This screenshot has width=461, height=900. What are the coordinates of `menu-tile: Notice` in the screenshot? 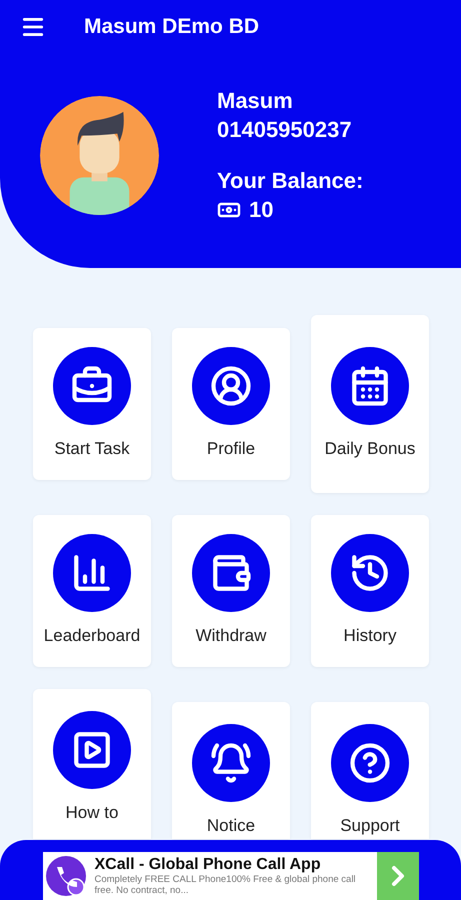 It's located at (231, 770).